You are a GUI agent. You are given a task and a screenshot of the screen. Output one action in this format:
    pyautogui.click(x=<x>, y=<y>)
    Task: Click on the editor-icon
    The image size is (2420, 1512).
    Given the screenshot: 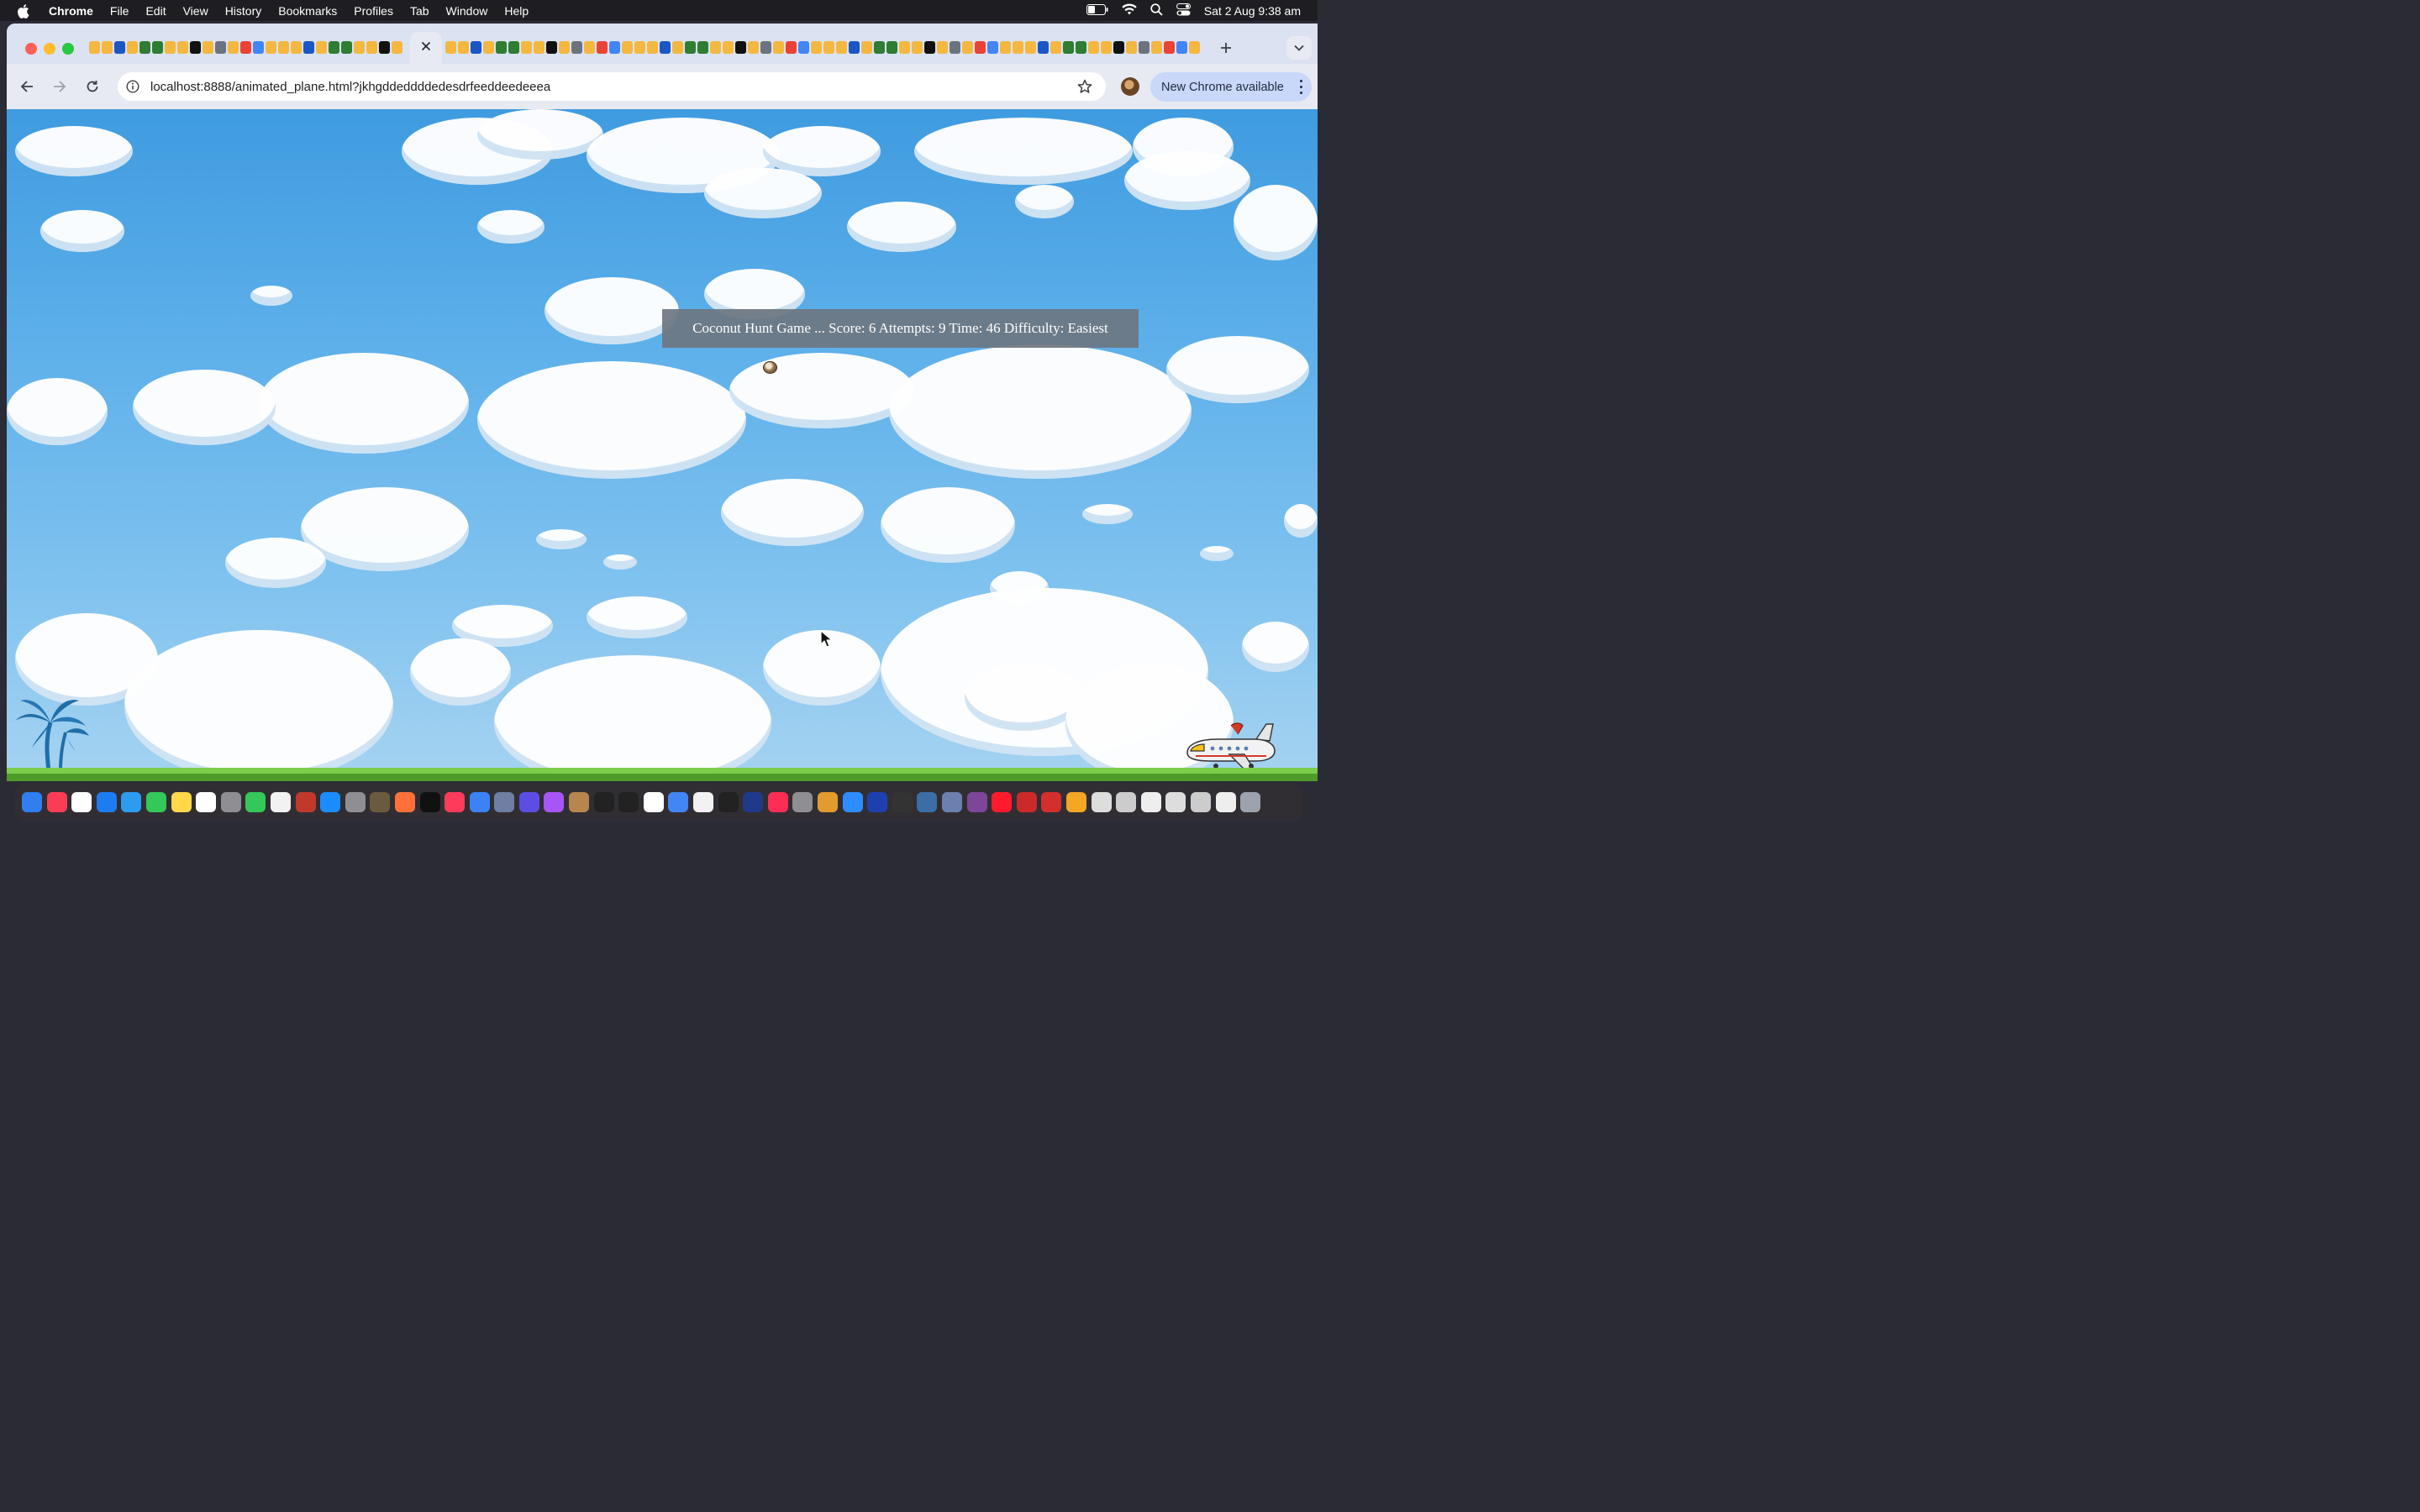 What is the action you would take?
    pyautogui.click(x=952, y=802)
    